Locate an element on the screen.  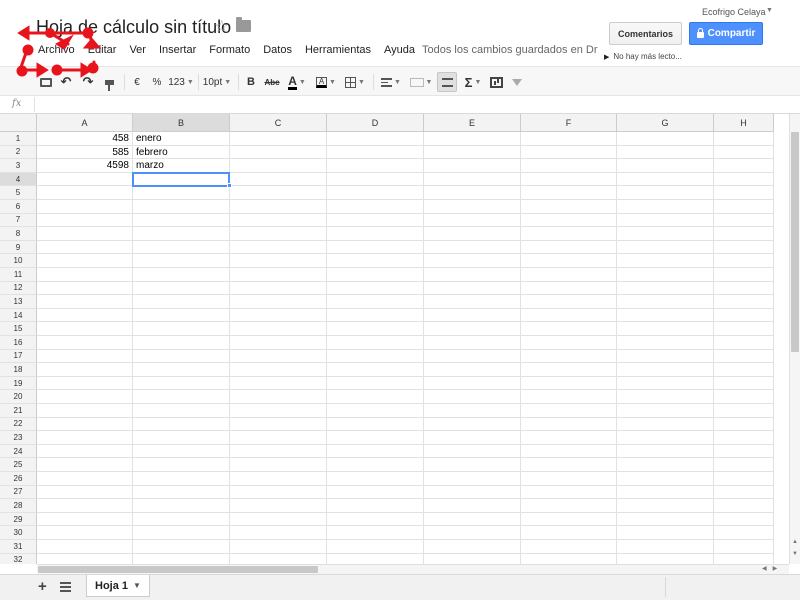
font-color-dropdown: A ▼ is located at coordinates (297, 82).